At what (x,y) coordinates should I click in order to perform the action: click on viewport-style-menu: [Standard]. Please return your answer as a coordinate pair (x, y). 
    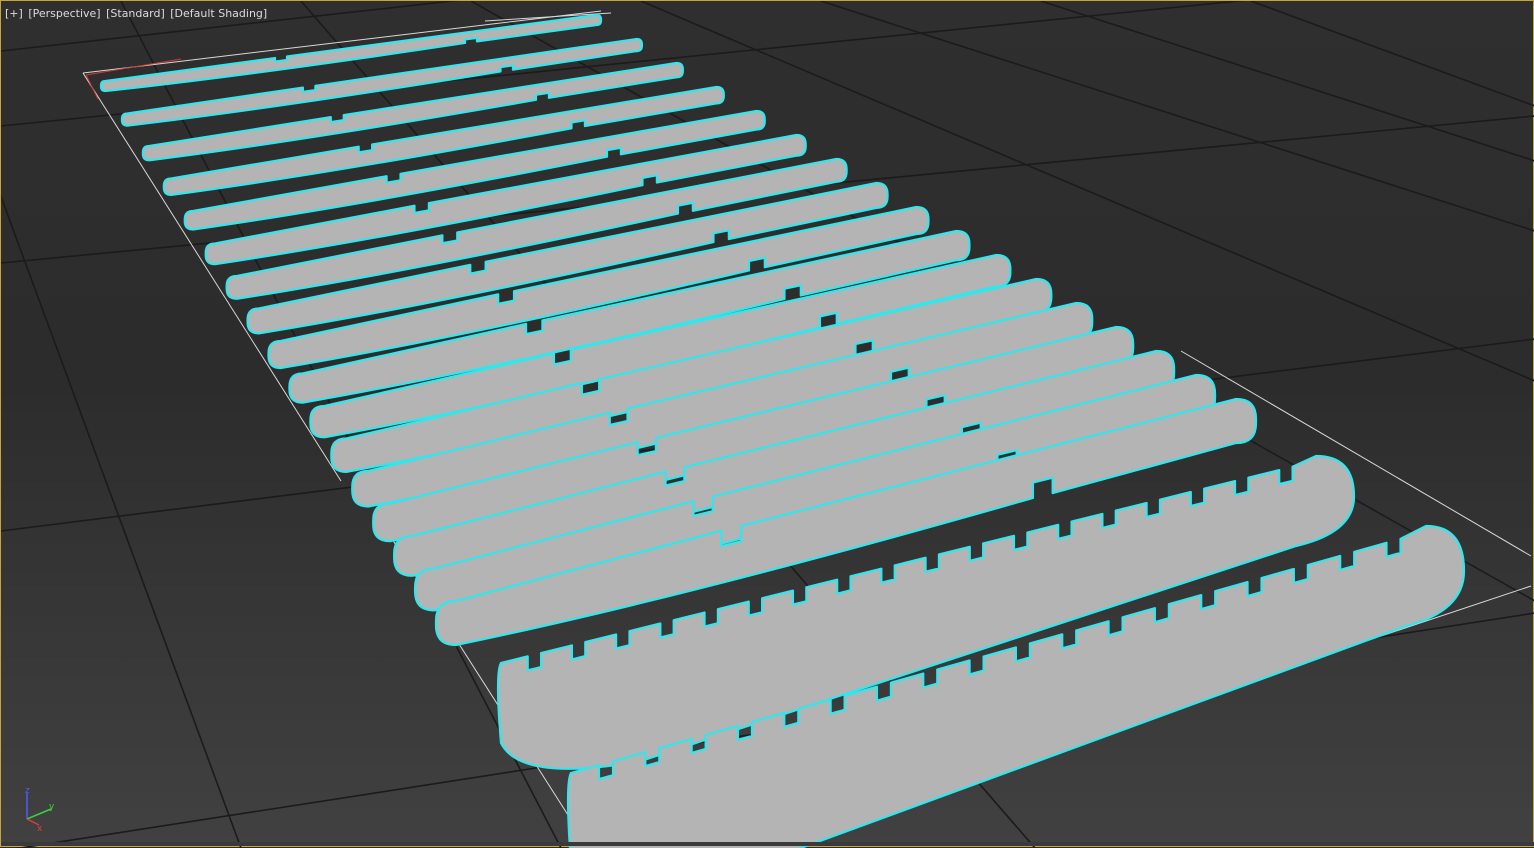
    Looking at the image, I should click on (135, 13).